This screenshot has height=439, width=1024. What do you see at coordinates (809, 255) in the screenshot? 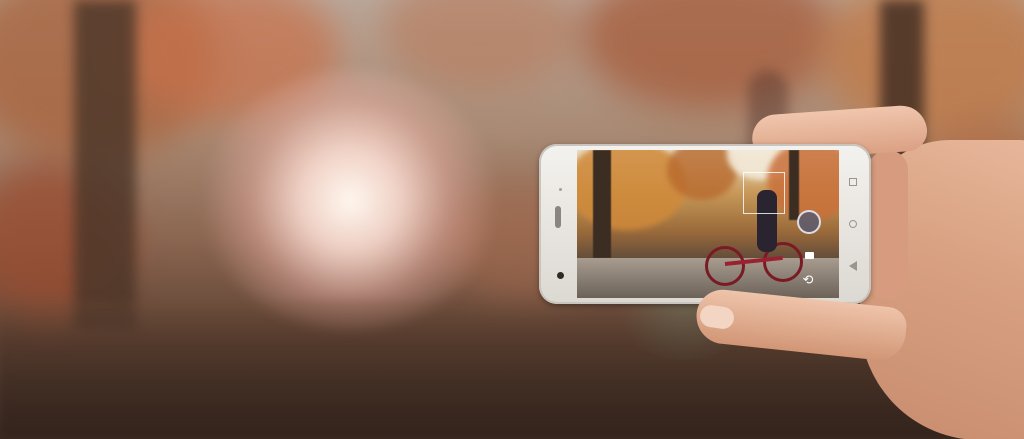
I see `video-mode-icon` at bounding box center [809, 255].